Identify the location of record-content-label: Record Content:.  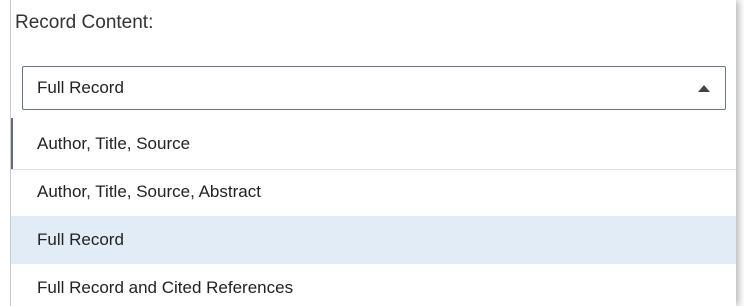
(84, 22).